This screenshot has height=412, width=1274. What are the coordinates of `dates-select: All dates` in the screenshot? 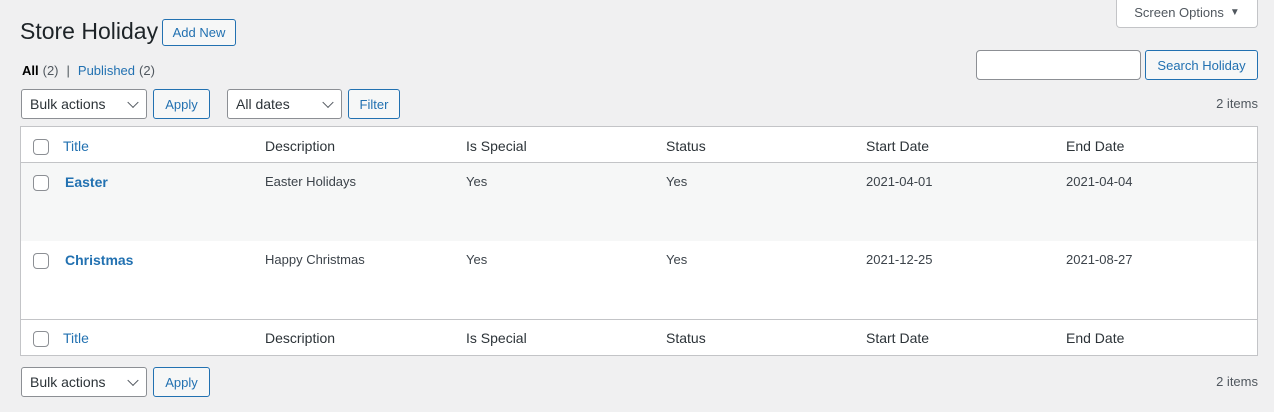 It's located at (284, 104).